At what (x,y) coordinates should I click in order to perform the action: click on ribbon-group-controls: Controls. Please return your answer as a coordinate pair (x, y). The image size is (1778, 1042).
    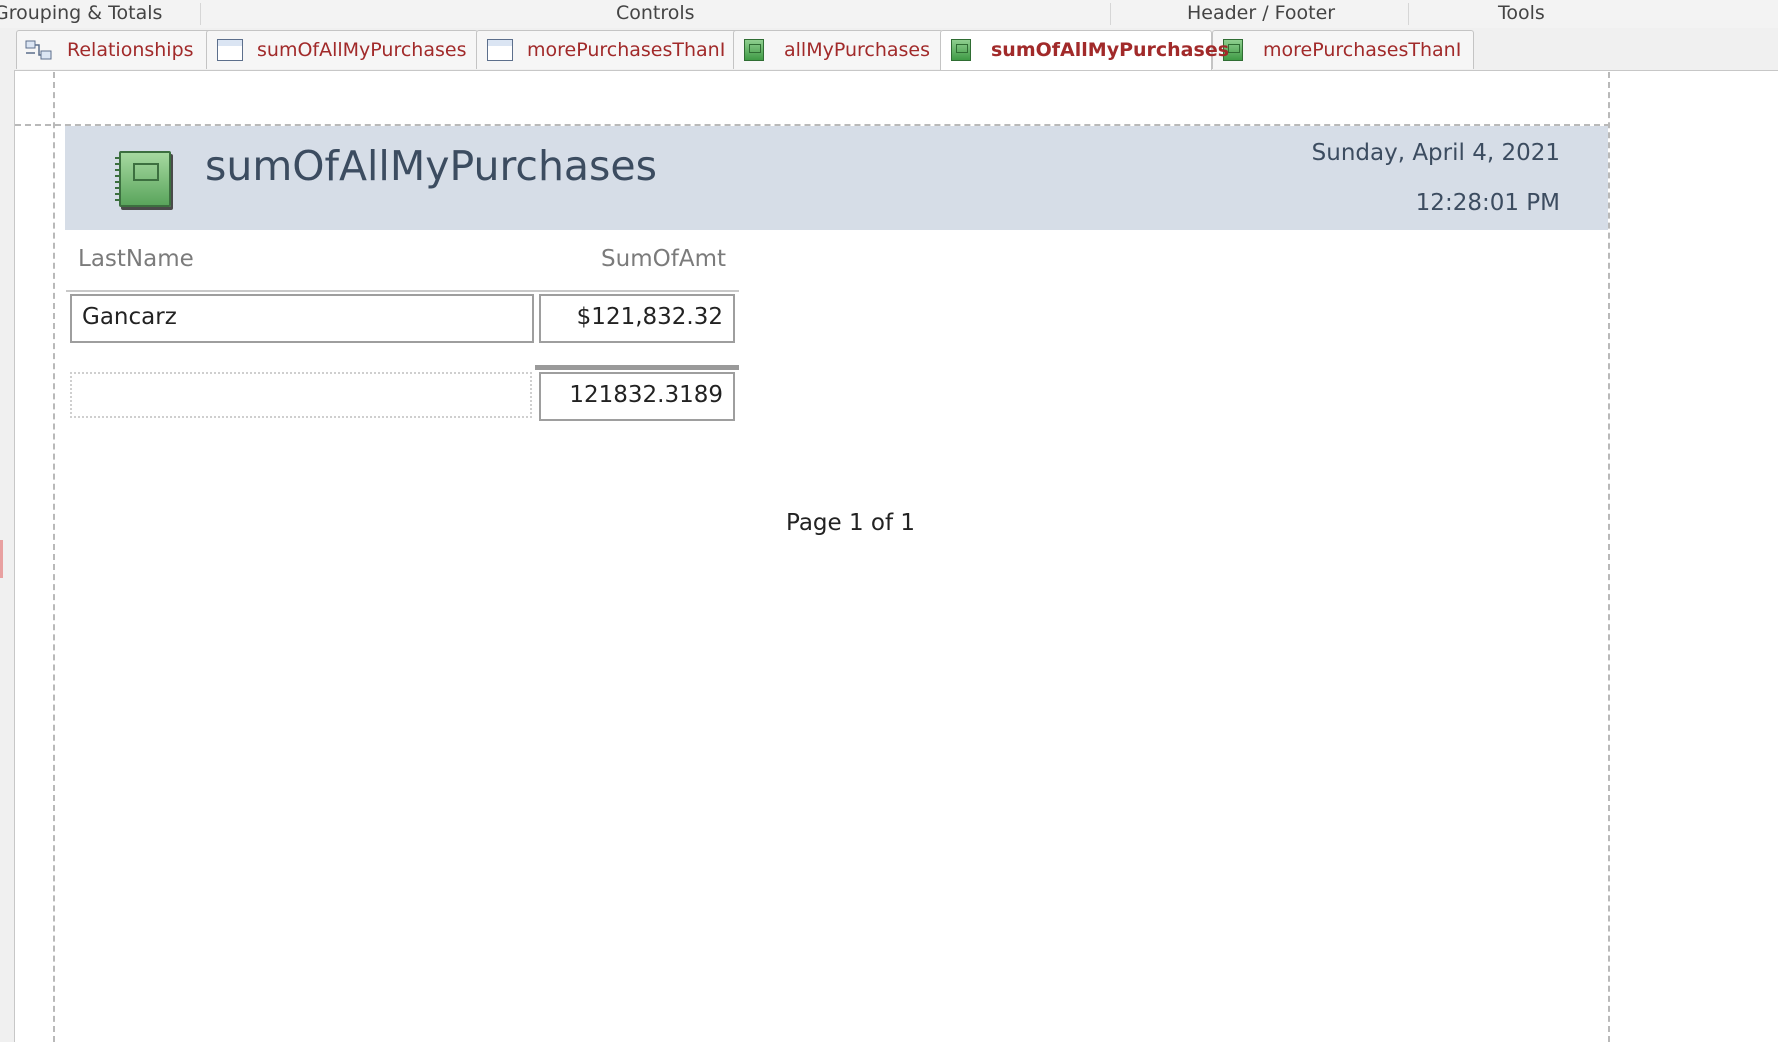
    Looking at the image, I should click on (655, 13).